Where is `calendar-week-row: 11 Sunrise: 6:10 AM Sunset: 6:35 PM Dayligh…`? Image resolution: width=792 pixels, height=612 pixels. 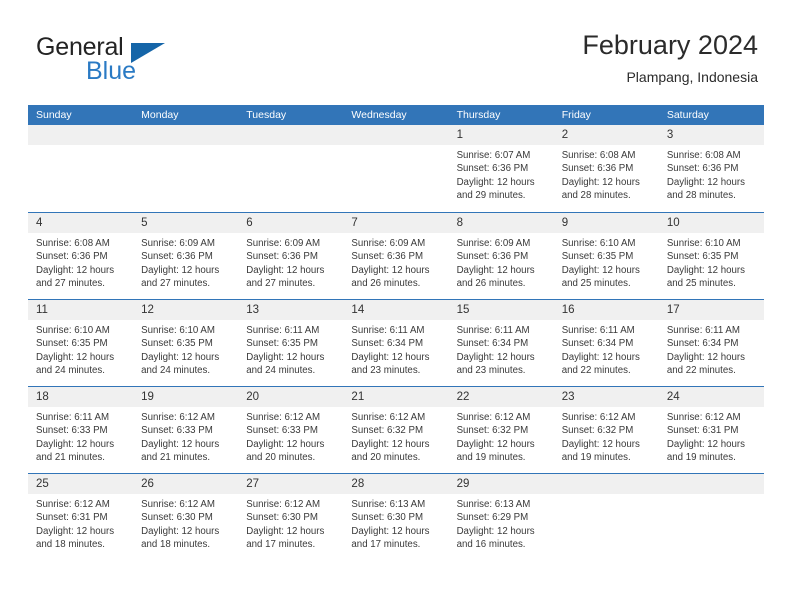
calendar-week-row: 11 Sunrise: 6:10 AM Sunset: 6:35 PM Dayligh… is located at coordinates (396, 342).